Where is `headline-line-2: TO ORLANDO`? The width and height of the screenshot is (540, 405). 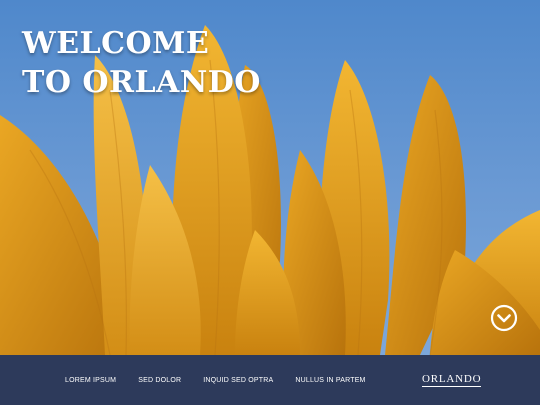 headline-line-2: TO ORLANDO is located at coordinates (141, 82).